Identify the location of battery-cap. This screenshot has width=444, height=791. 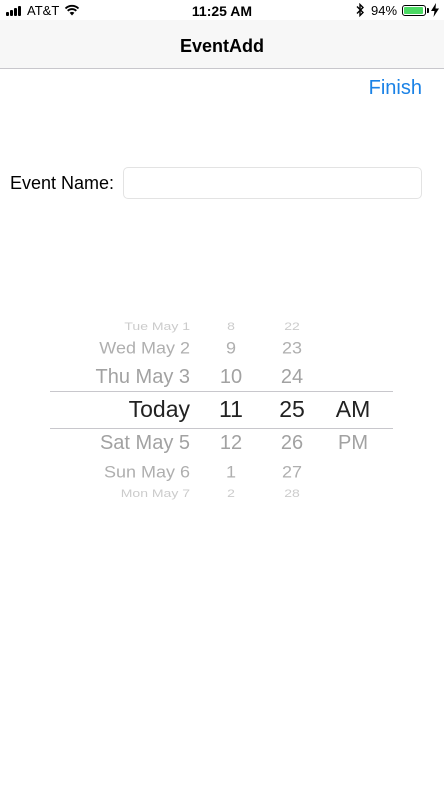
(428, 10).